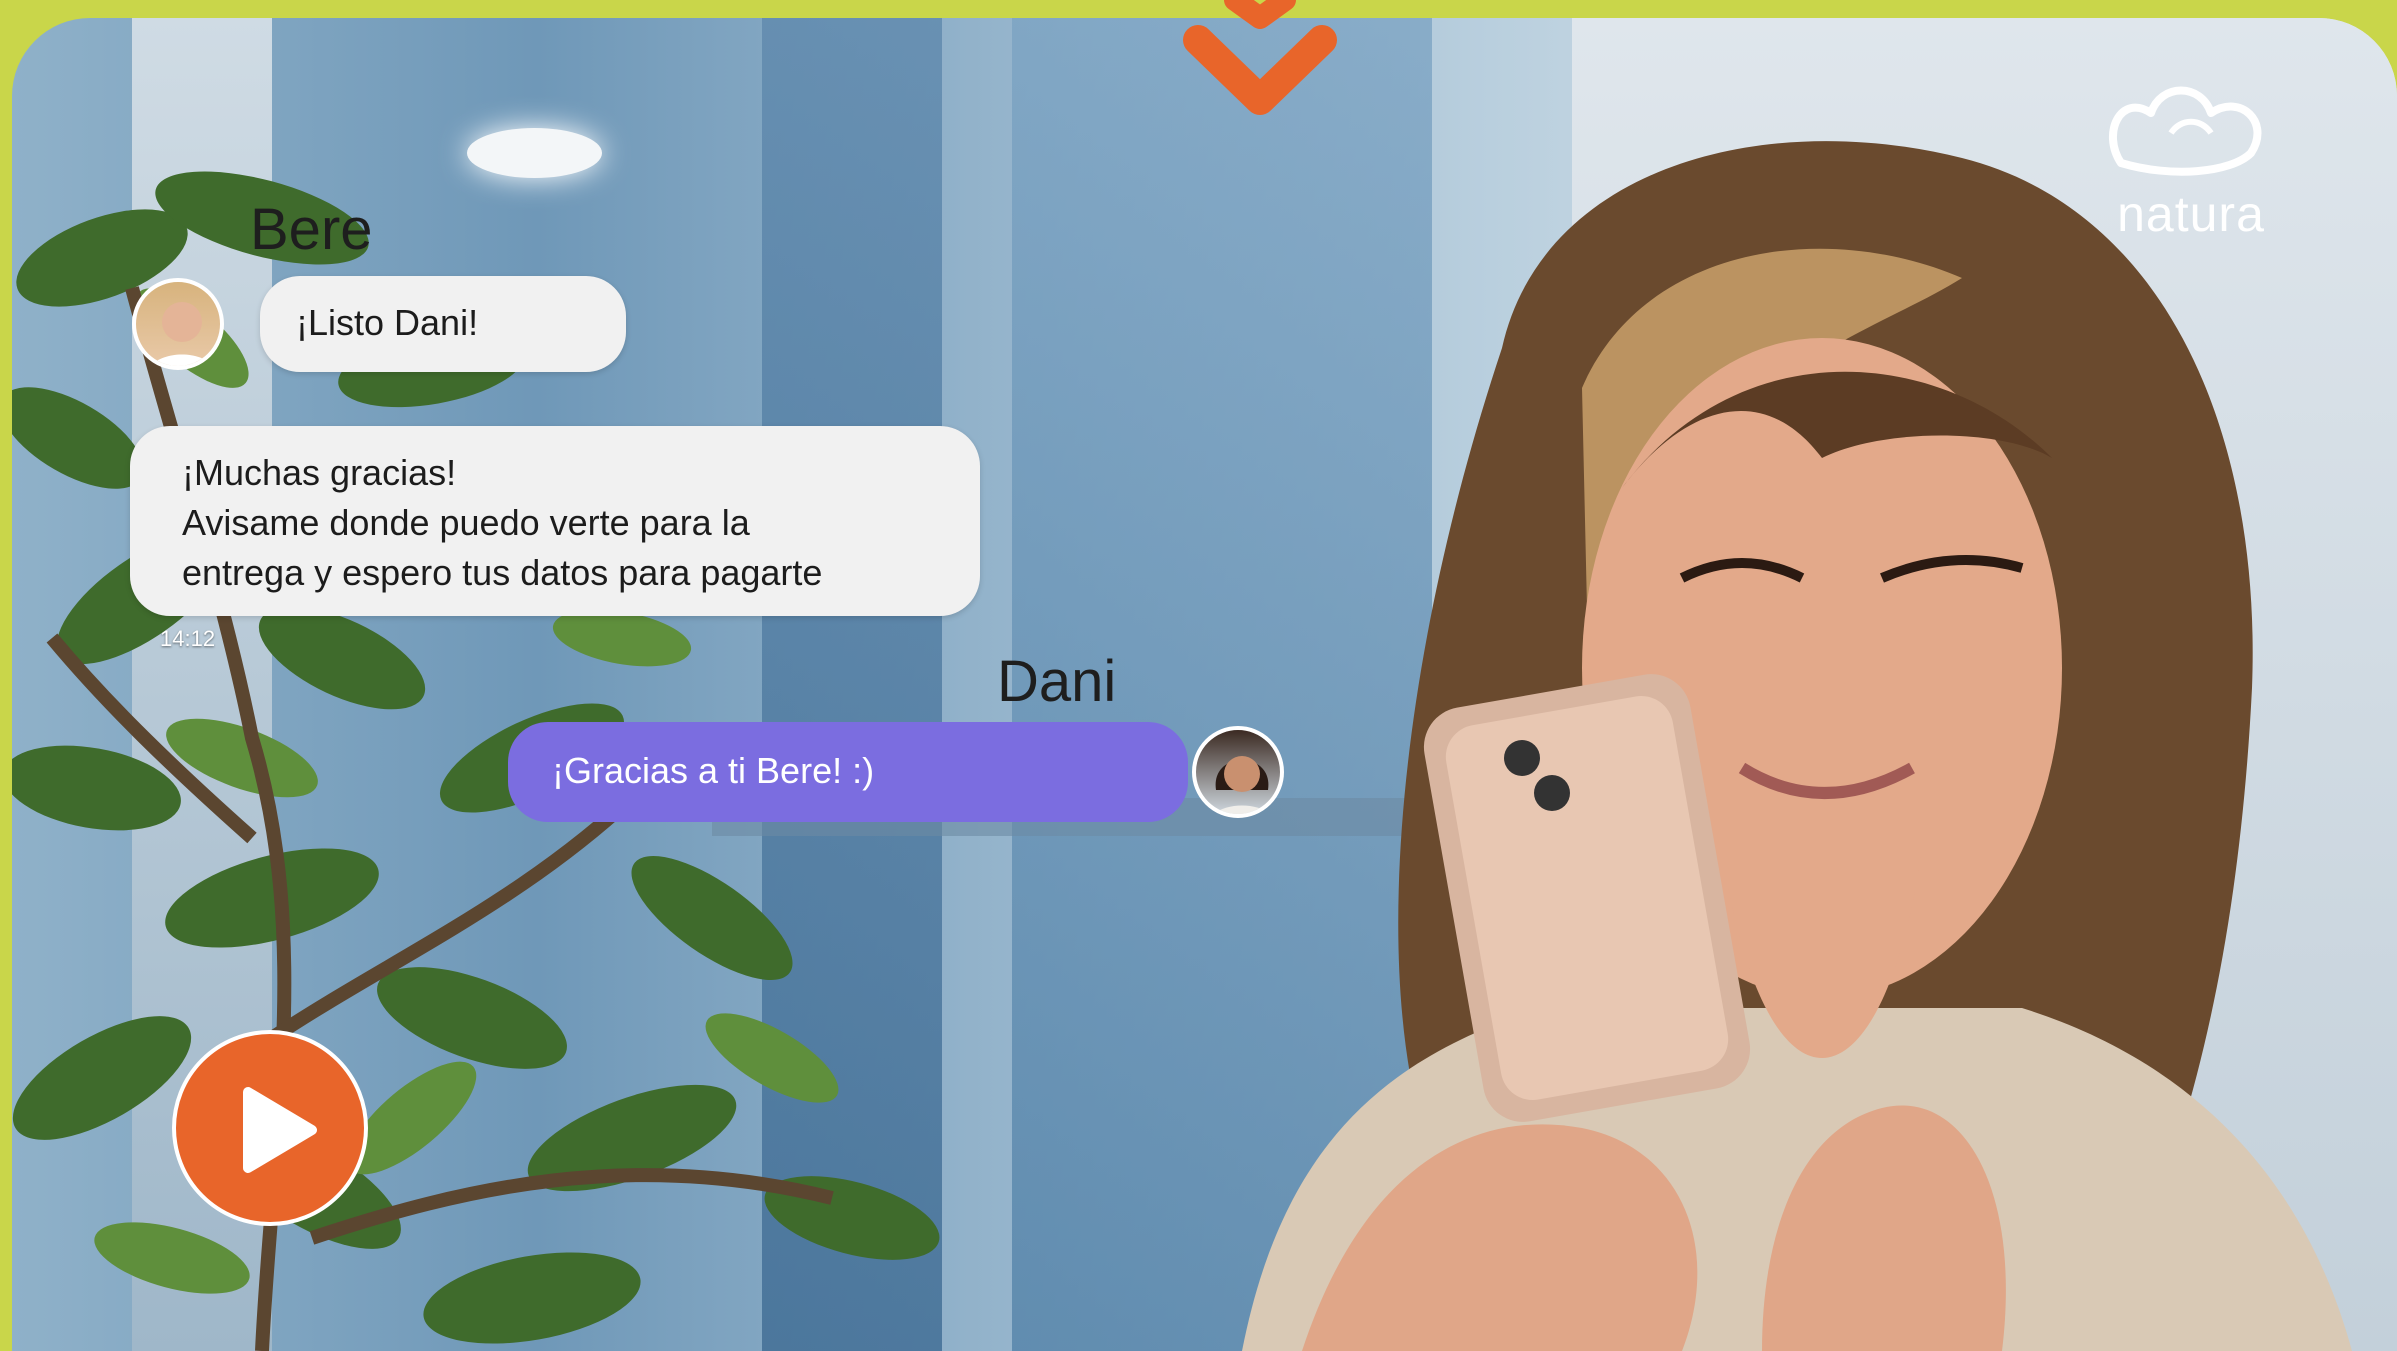 The image size is (2397, 1351). What do you see at coordinates (1238, 772) in the screenshot?
I see `avatar-dani` at bounding box center [1238, 772].